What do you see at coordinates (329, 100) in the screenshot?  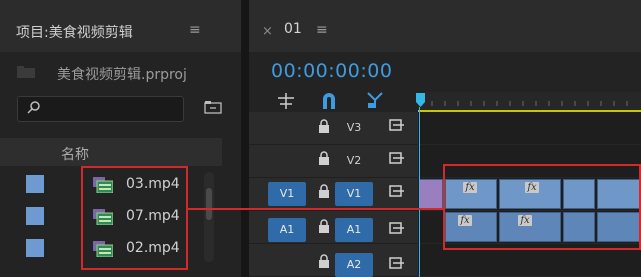 I see `magnet-icon` at bounding box center [329, 100].